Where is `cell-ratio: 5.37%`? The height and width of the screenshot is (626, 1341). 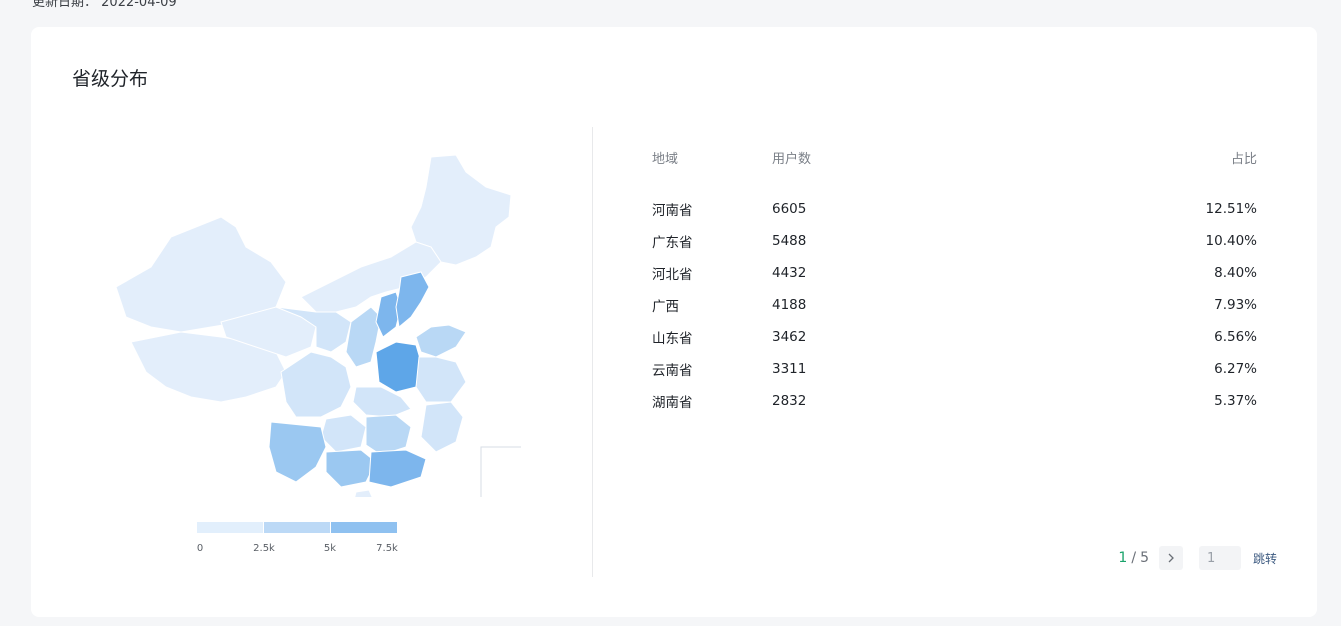 cell-ratio: 5.37% is located at coordinates (1235, 401).